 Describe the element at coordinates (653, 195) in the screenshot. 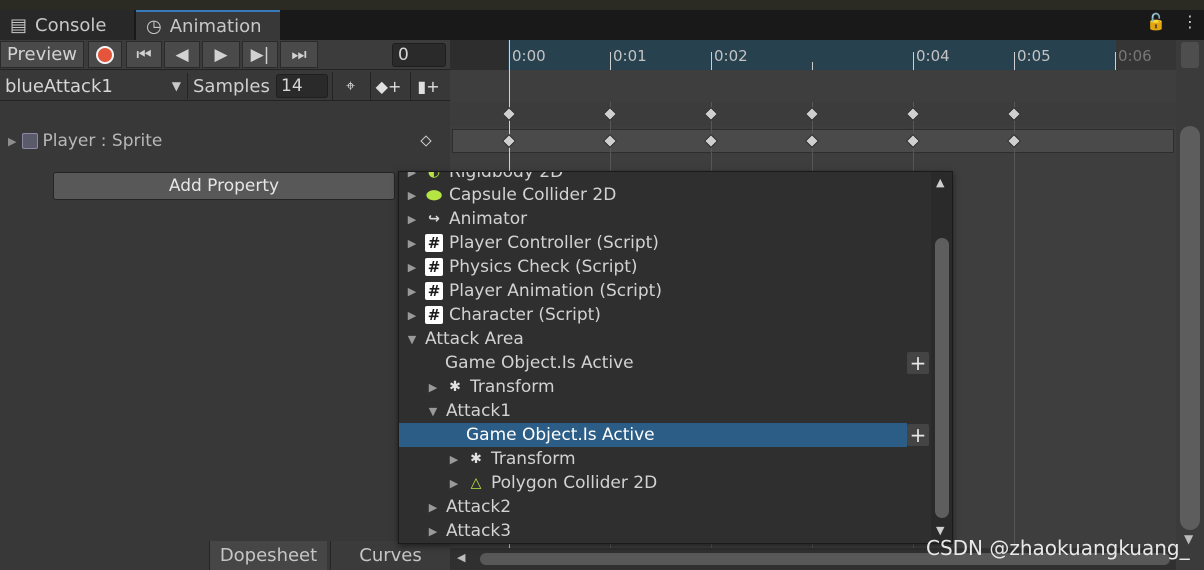

I see `popup-item-capsule-collider-2d: ▶ ⬬ Capsule Collider 2D` at that location.